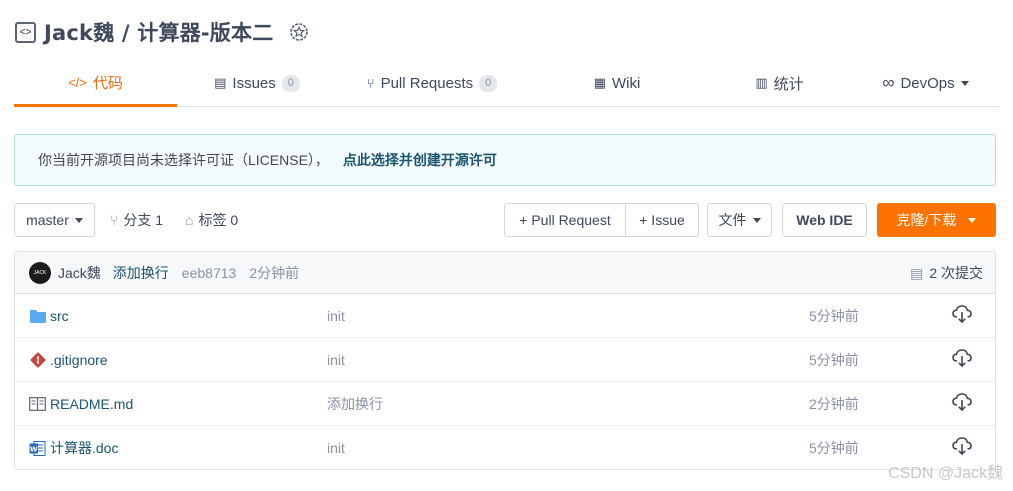  I want to click on commit-time: 2分钟前, so click(274, 272).